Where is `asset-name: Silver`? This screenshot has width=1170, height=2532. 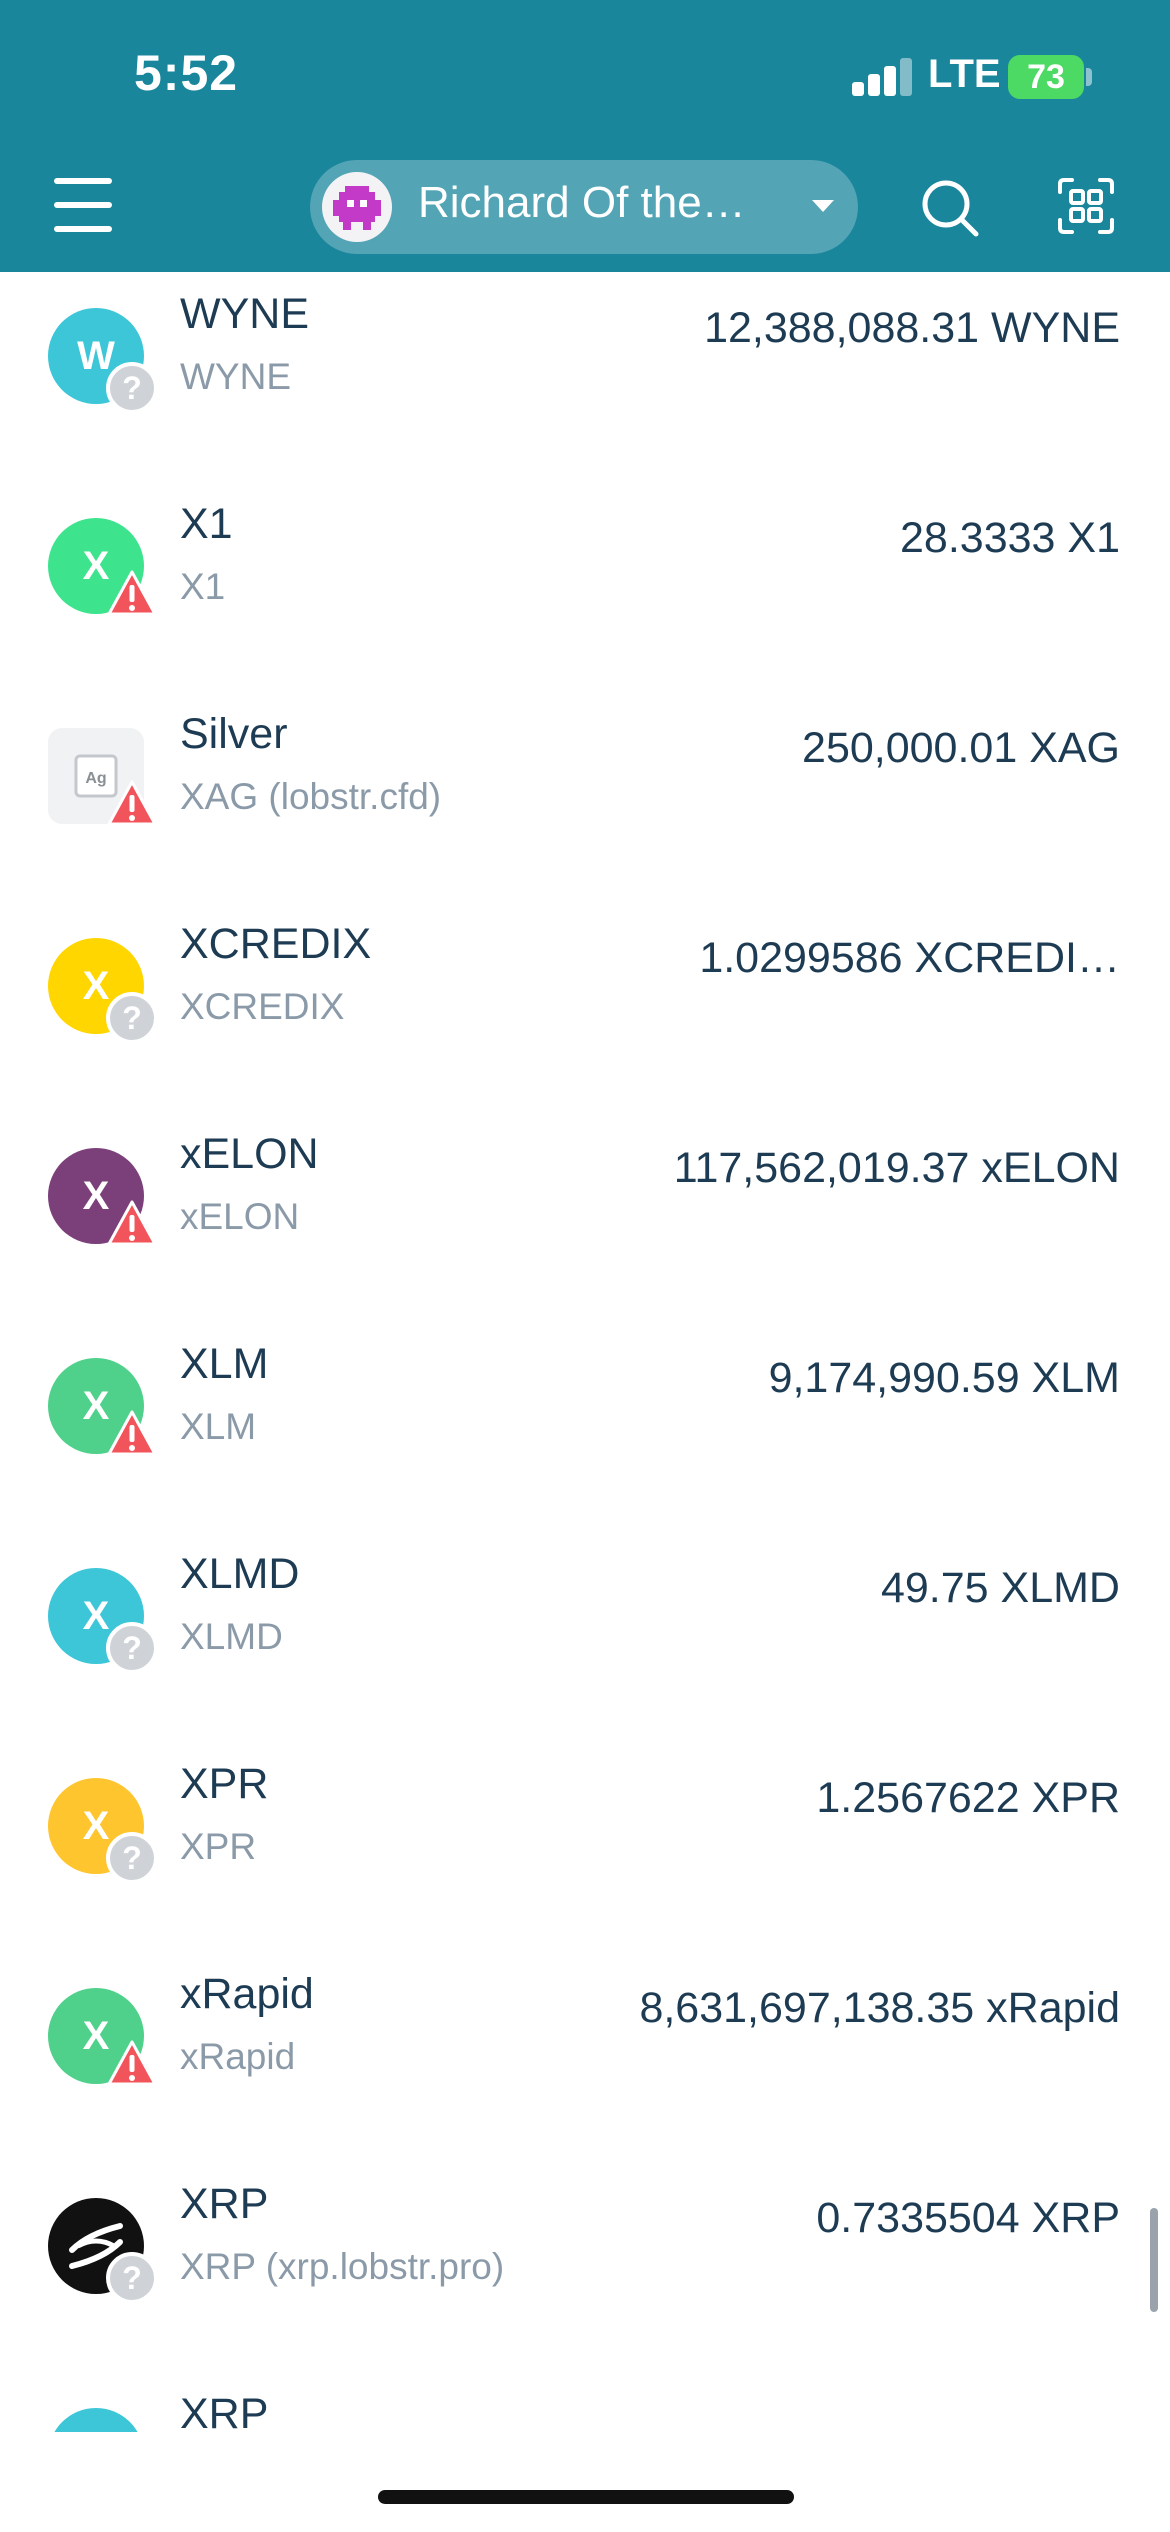 asset-name: Silver is located at coordinates (234, 734).